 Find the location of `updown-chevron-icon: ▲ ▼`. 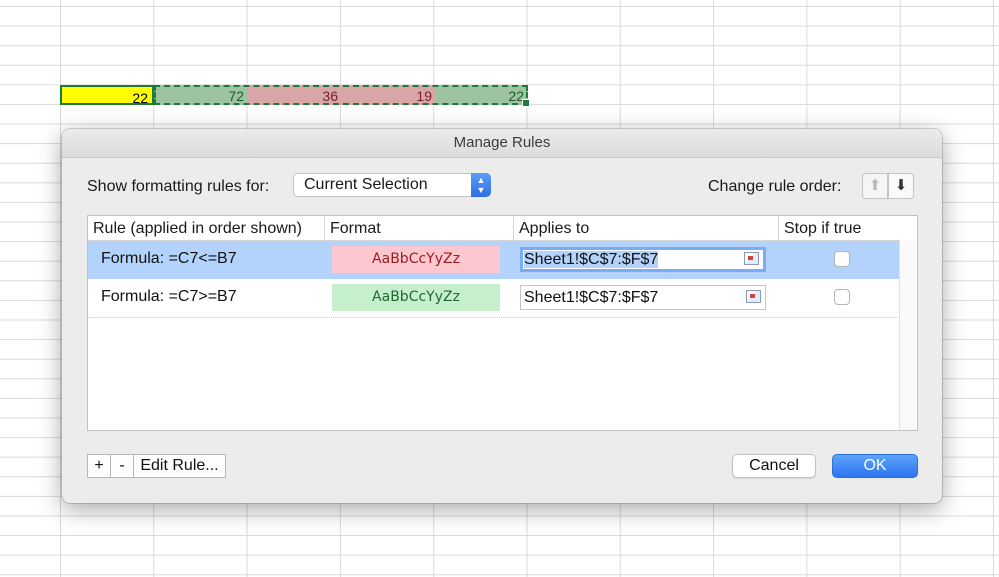

updown-chevron-icon: ▲ ▼ is located at coordinates (481, 185).